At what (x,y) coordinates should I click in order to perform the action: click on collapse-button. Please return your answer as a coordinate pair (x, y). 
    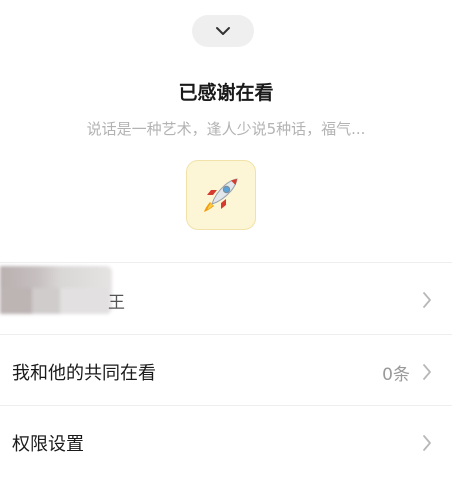
    Looking at the image, I should click on (223, 31).